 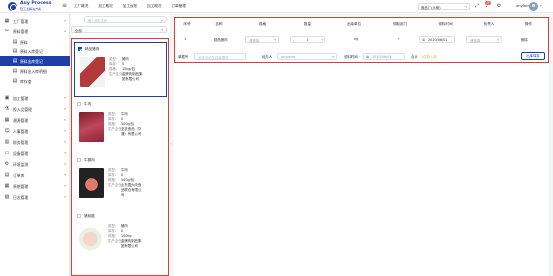 What do you see at coordinates (35, 81) in the screenshot?
I see `sidebar-item: ▤ 库存查` at bounding box center [35, 81].